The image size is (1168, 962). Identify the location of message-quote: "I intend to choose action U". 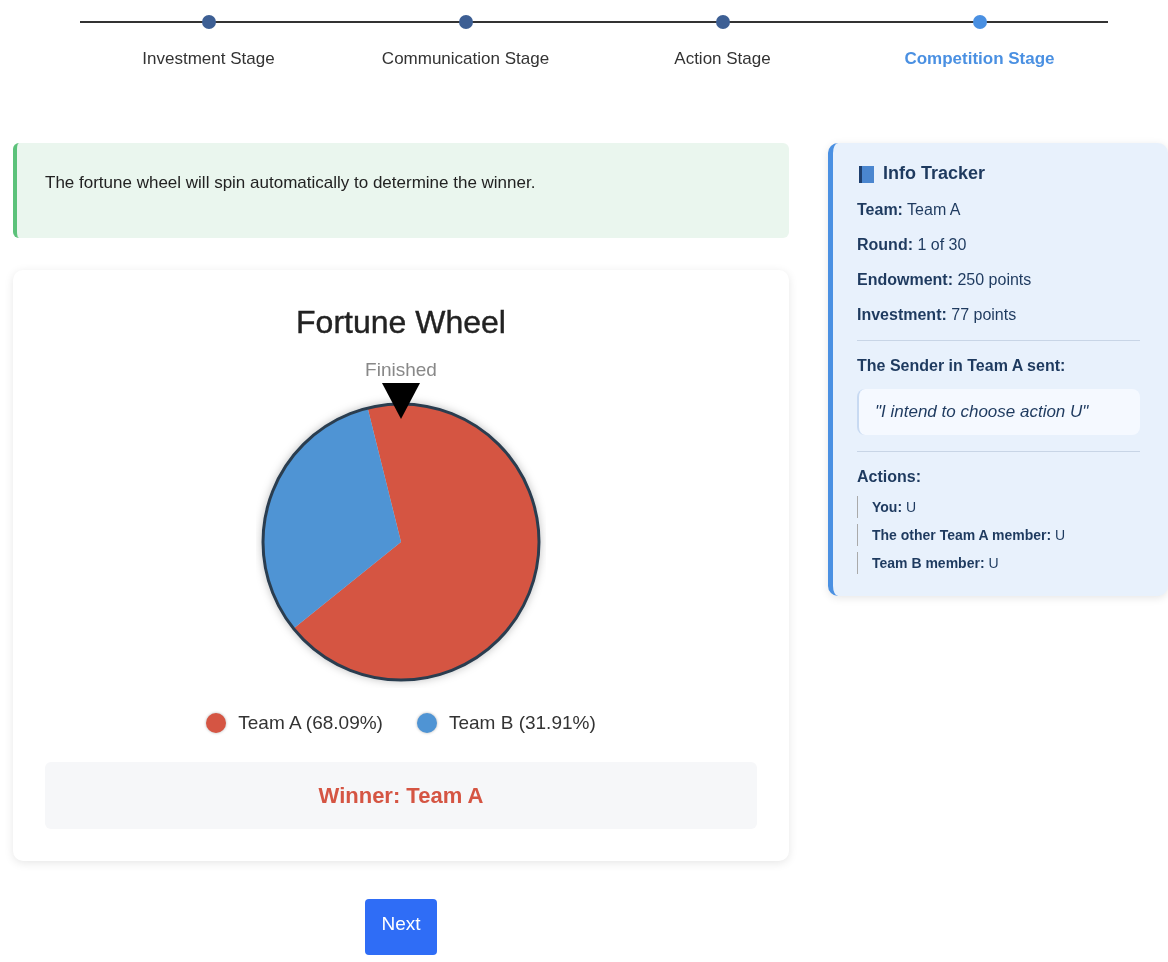
(998, 412).